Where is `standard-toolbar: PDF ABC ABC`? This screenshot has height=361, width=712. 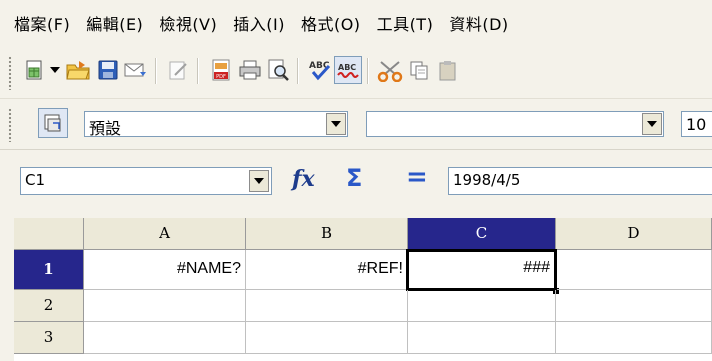
standard-toolbar: PDF ABC ABC is located at coordinates (356, 72).